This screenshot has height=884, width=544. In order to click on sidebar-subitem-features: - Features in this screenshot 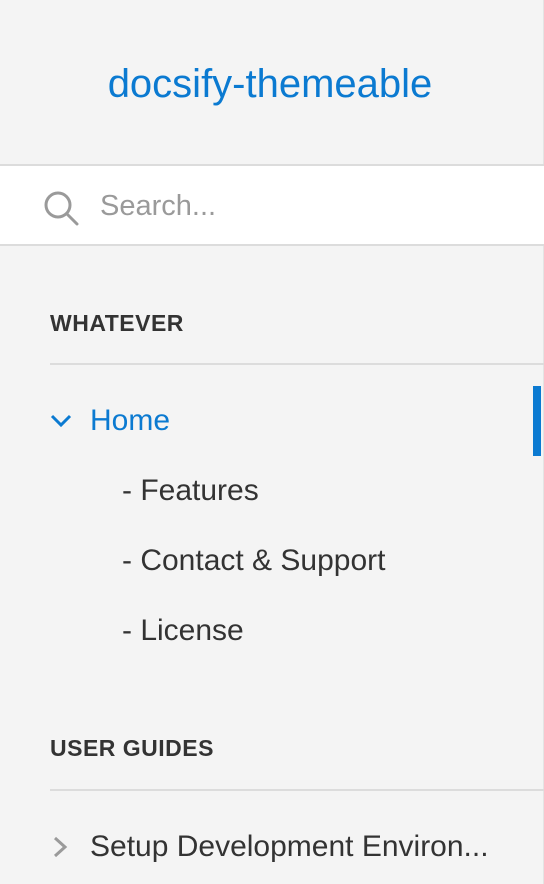, I will do `click(190, 491)`.